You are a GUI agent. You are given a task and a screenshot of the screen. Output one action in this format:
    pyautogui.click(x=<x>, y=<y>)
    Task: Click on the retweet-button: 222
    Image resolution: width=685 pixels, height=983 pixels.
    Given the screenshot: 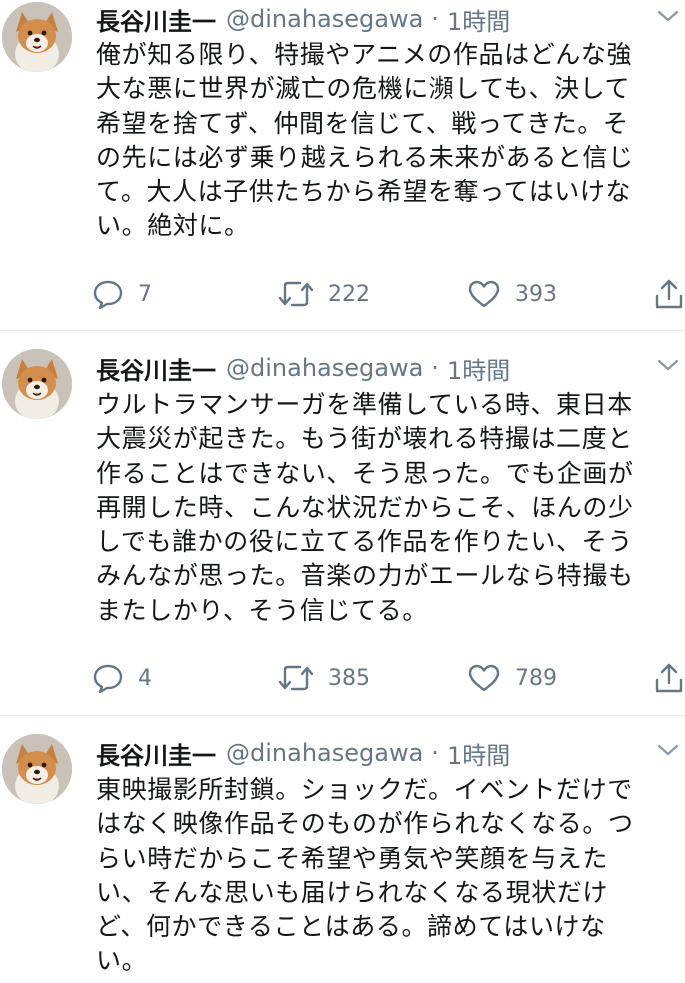 What is the action you would take?
    pyautogui.click(x=324, y=294)
    